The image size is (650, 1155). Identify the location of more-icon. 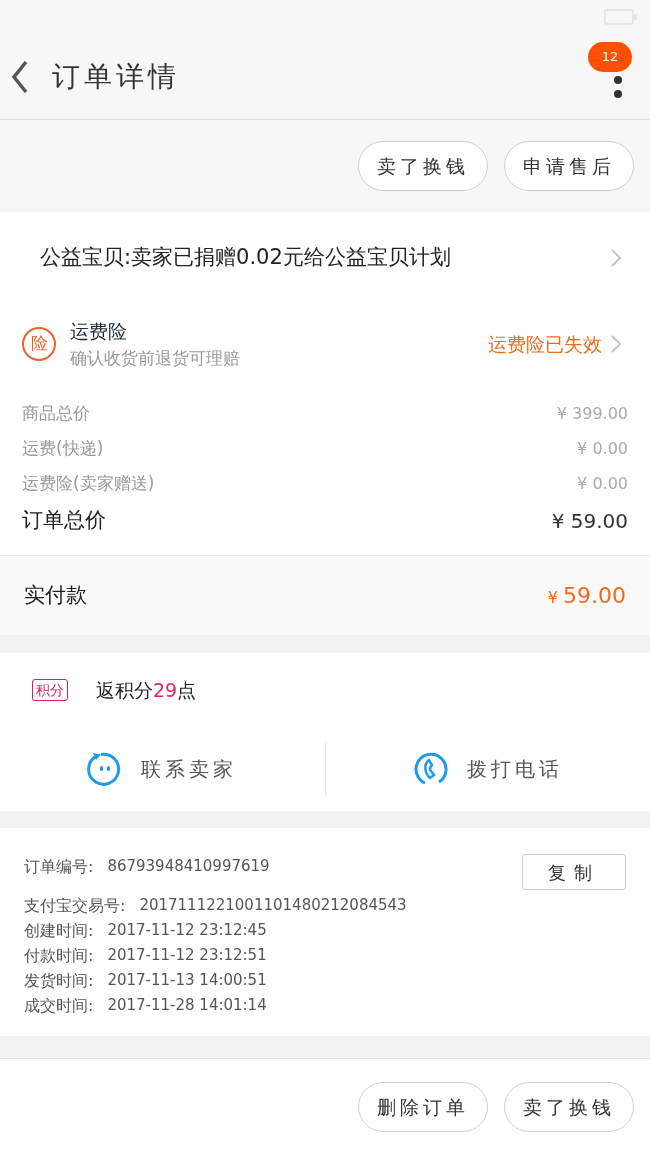
(618, 86).